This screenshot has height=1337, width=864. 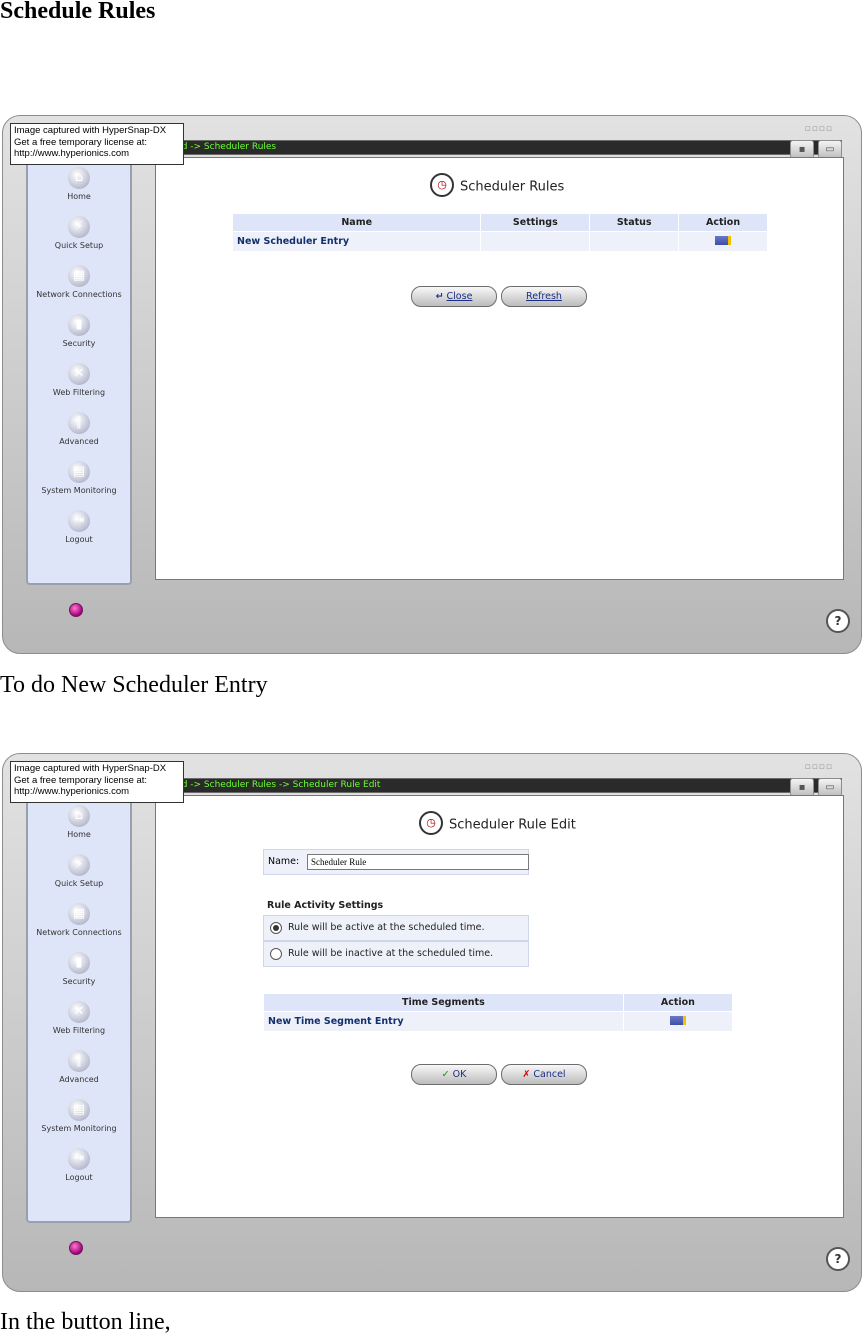 I want to click on refresh-button: Refresh, so click(x=544, y=296).